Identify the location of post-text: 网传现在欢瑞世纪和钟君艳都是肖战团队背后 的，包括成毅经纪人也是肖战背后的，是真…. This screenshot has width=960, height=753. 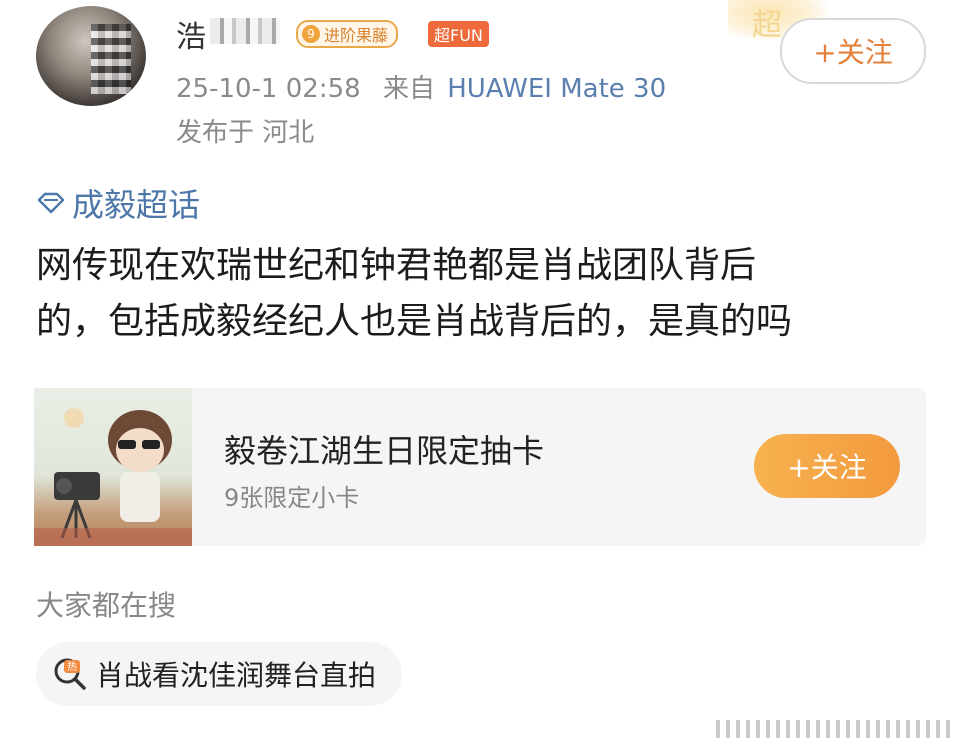
(481, 294).